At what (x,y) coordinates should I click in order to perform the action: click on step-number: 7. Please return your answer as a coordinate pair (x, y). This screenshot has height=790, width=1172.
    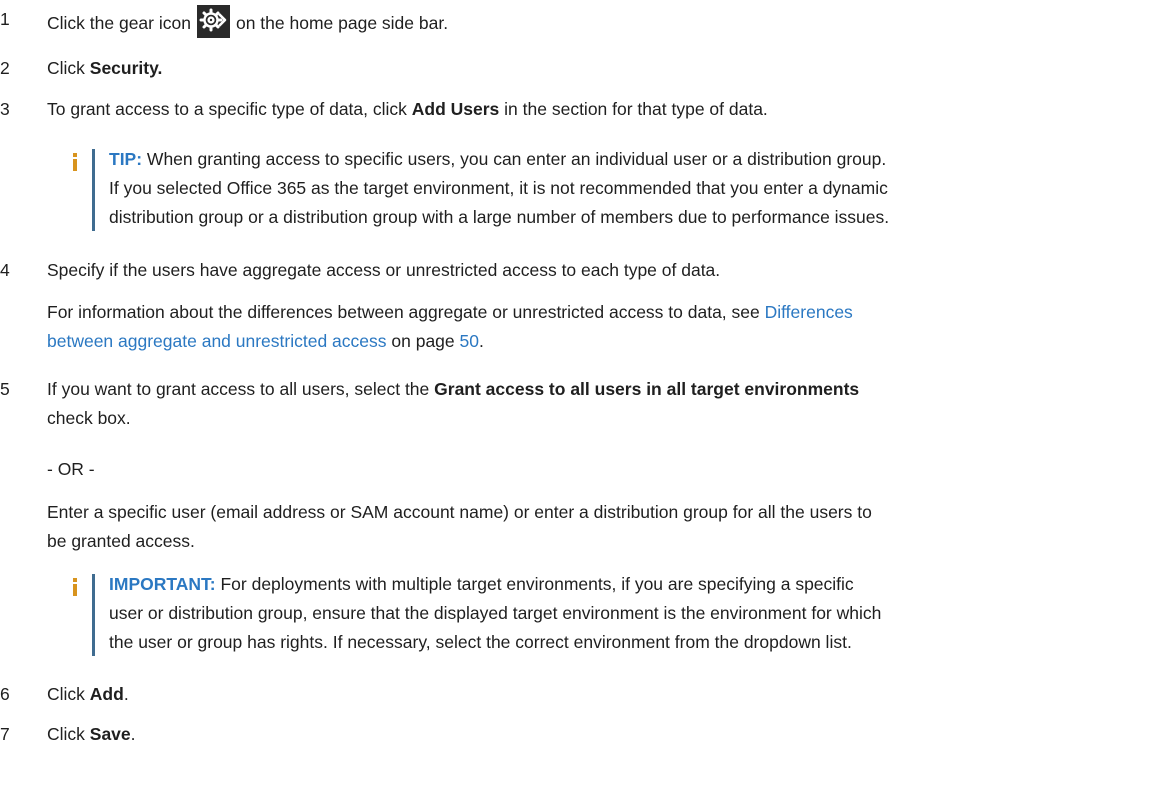
    Looking at the image, I should click on (5, 734).